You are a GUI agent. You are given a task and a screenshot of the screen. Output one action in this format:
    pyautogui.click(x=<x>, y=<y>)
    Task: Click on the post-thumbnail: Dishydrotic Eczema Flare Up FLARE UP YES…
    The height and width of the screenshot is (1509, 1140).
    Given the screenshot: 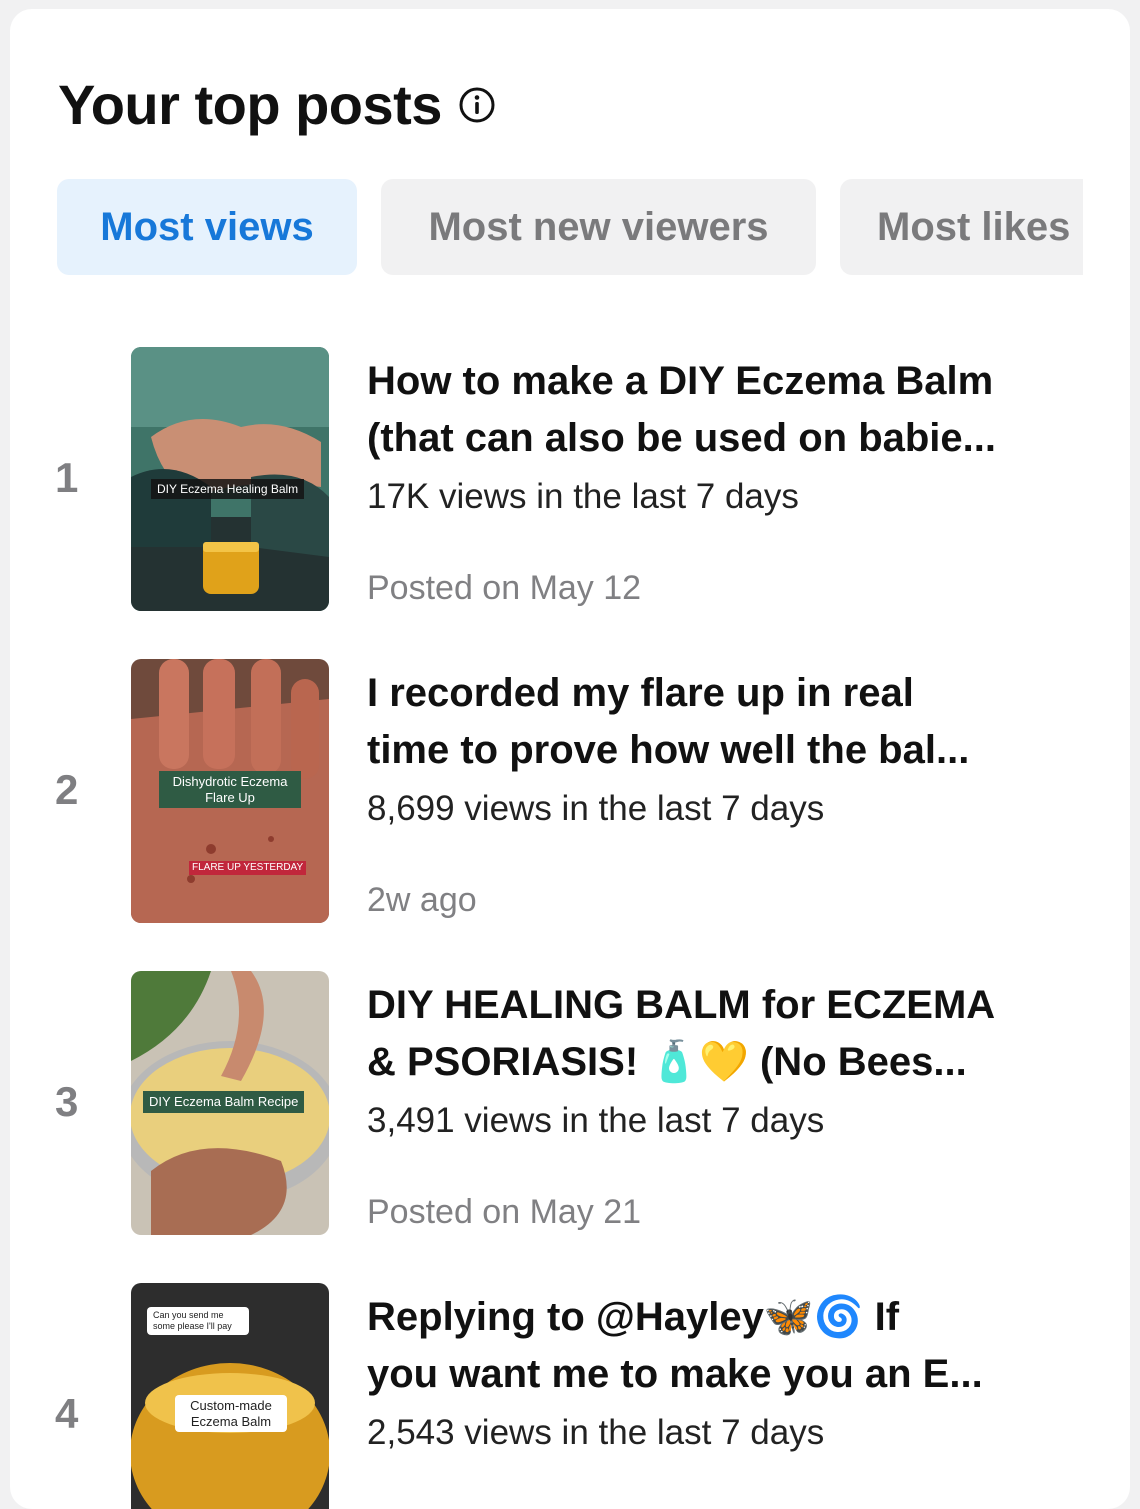 What is the action you would take?
    pyautogui.click(x=230, y=791)
    